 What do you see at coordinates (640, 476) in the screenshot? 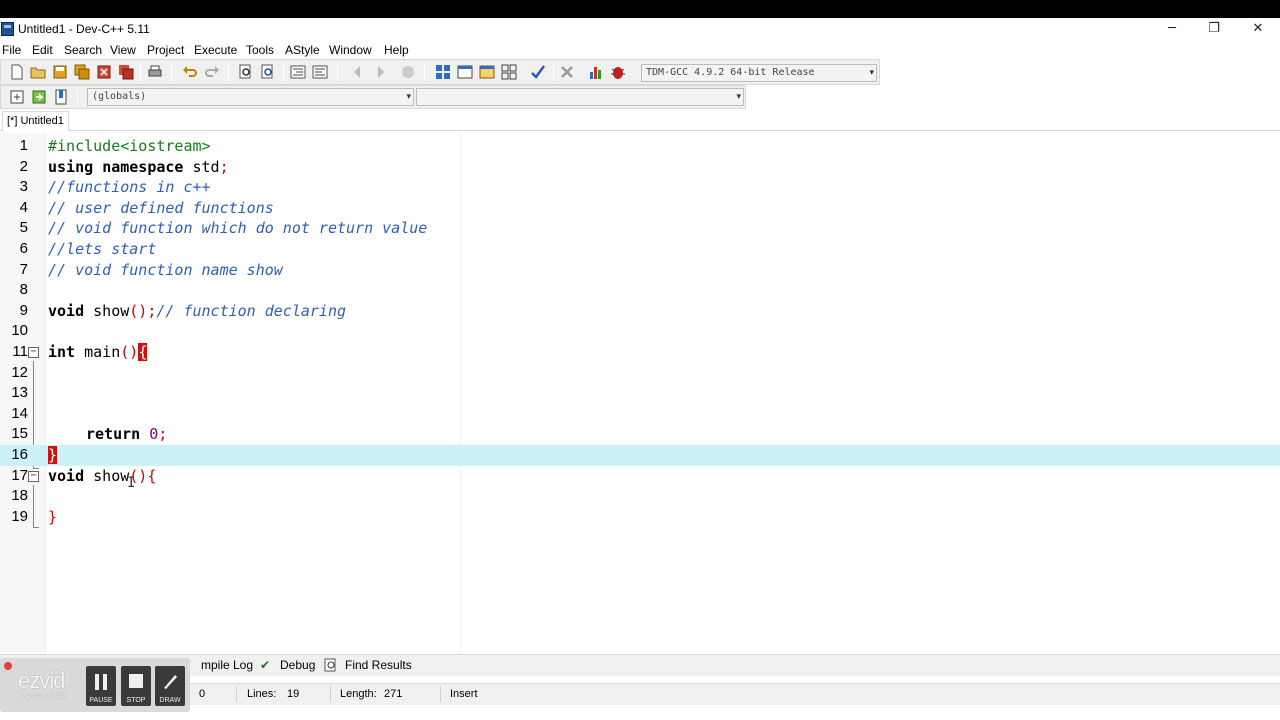
I see `code-line: 17 − void show(){` at bounding box center [640, 476].